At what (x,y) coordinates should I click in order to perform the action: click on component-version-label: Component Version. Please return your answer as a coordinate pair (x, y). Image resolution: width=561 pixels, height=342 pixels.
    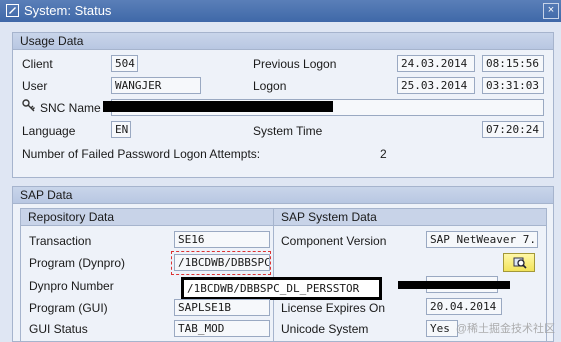
    Looking at the image, I should click on (334, 241).